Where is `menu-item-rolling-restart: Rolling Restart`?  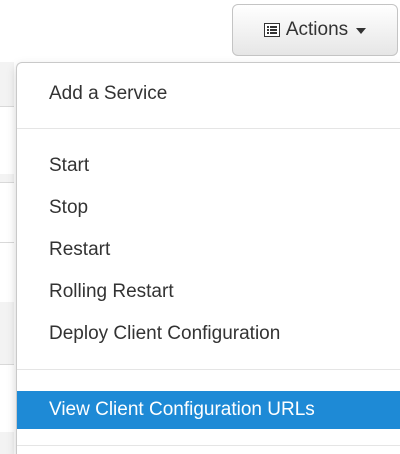
menu-item-rolling-restart: Rolling Restart is located at coordinates (208, 292).